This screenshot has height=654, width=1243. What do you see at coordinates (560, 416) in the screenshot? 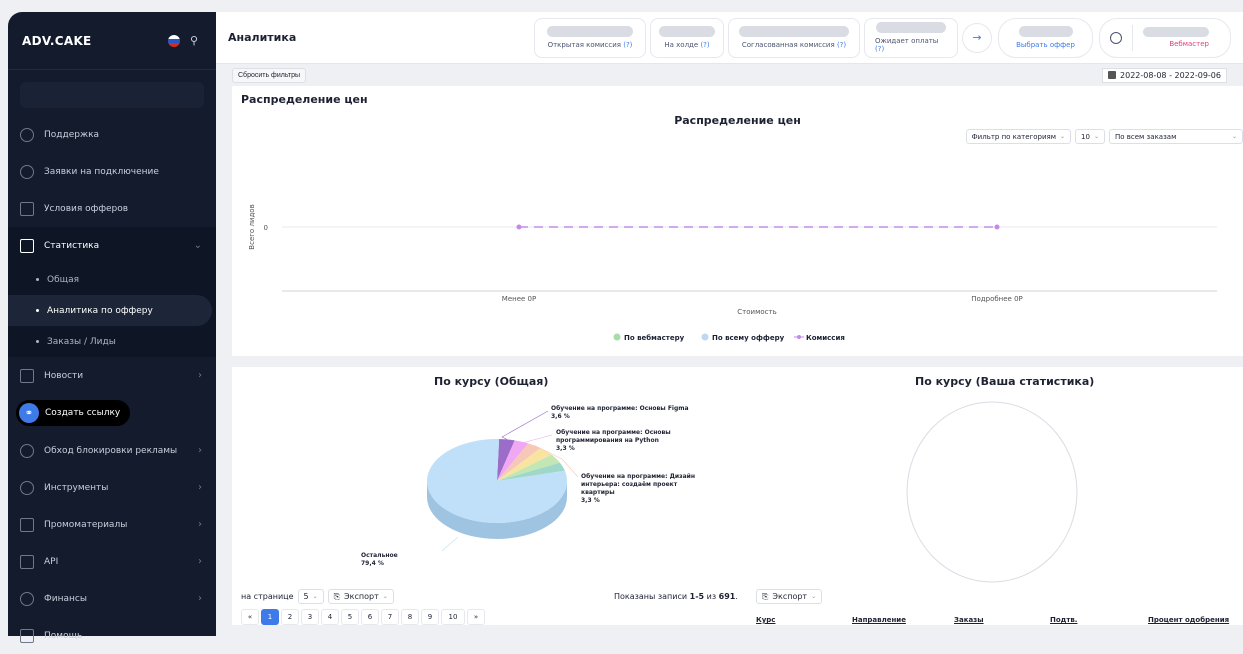
I see `slice-value: 3,6 %` at bounding box center [560, 416].